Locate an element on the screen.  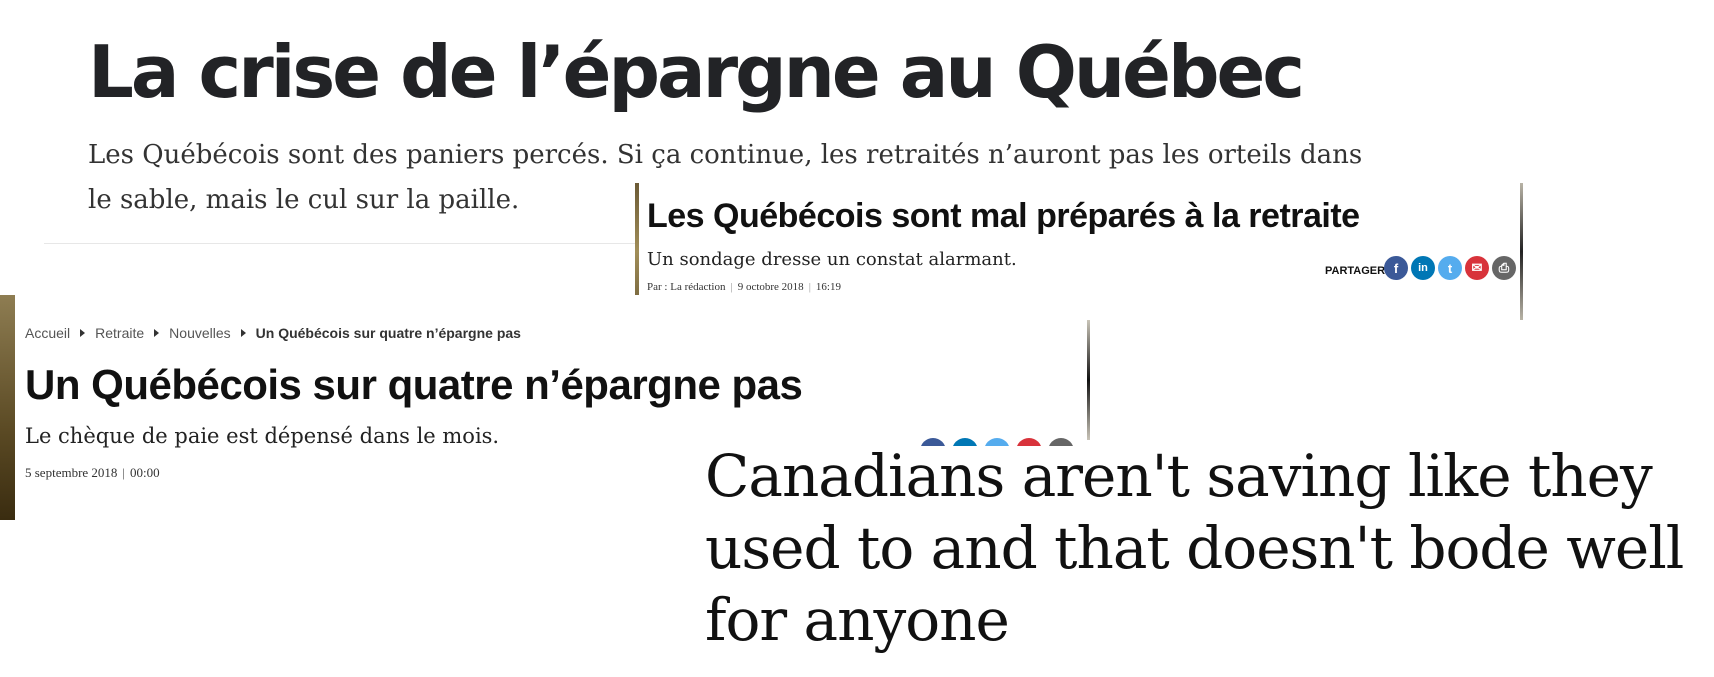
headline: Un Québécois sur quatre n’épargne pas is located at coordinates (414, 384).